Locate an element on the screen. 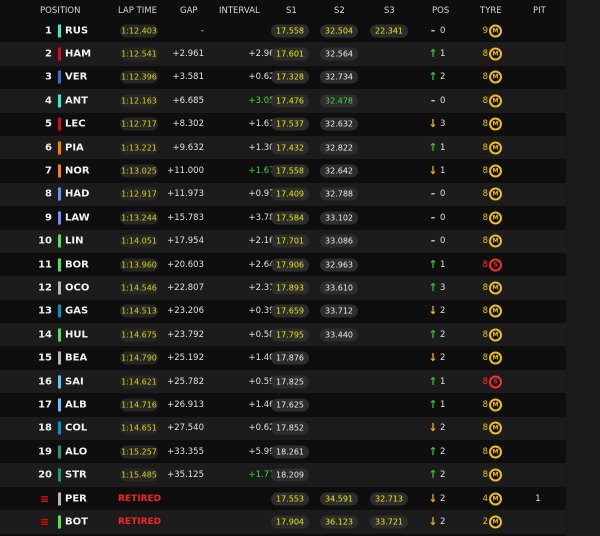 This screenshot has height=536, width=600. table-row: 16 SAI 1:14.621 +25.782 +0.590 17.825 ↑ 1 8 S is located at coordinates (283, 381).